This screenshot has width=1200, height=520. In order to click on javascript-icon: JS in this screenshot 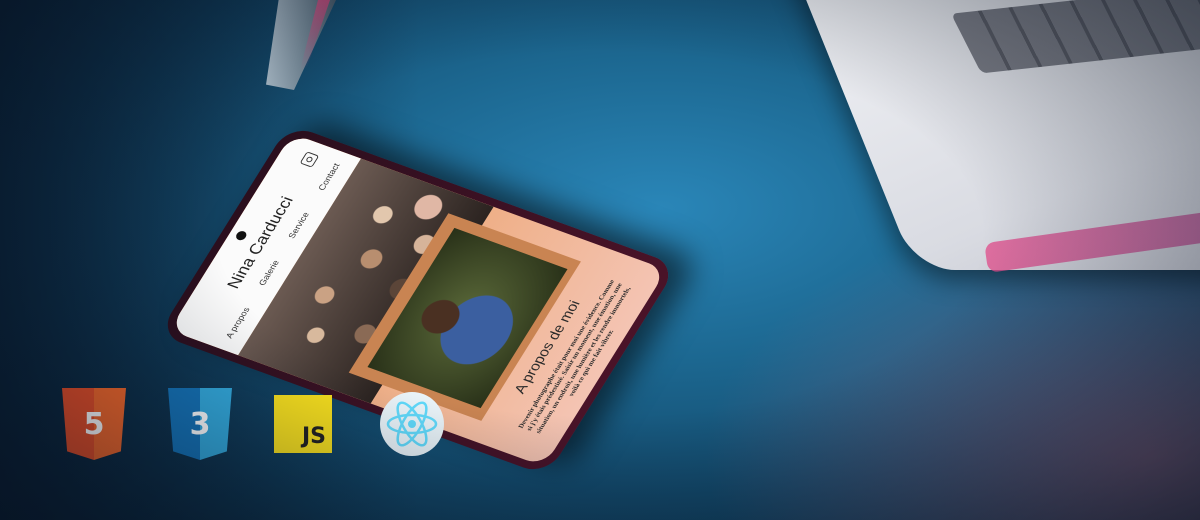, I will do `click(303, 424)`.